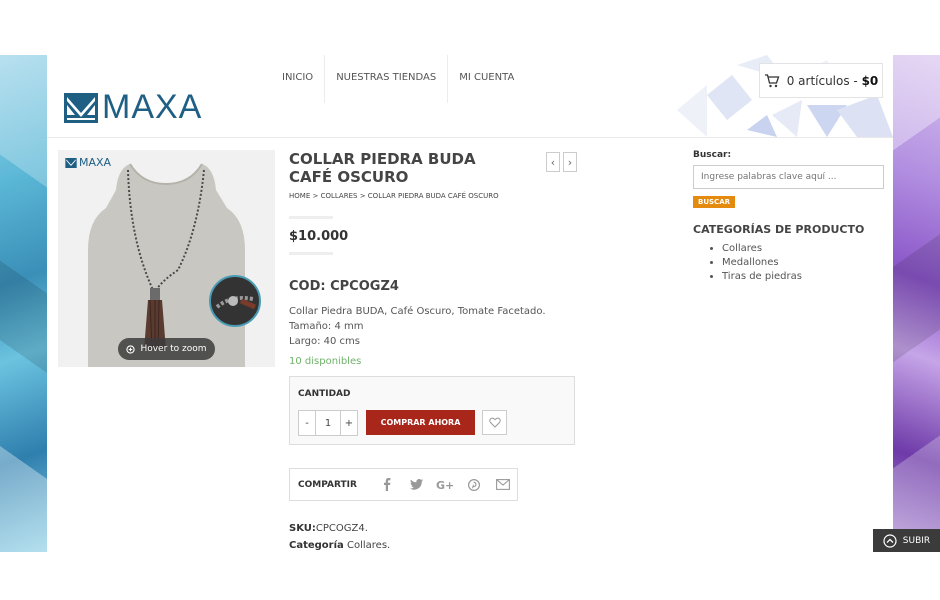  I want to click on product-price: $10.000, so click(319, 236).